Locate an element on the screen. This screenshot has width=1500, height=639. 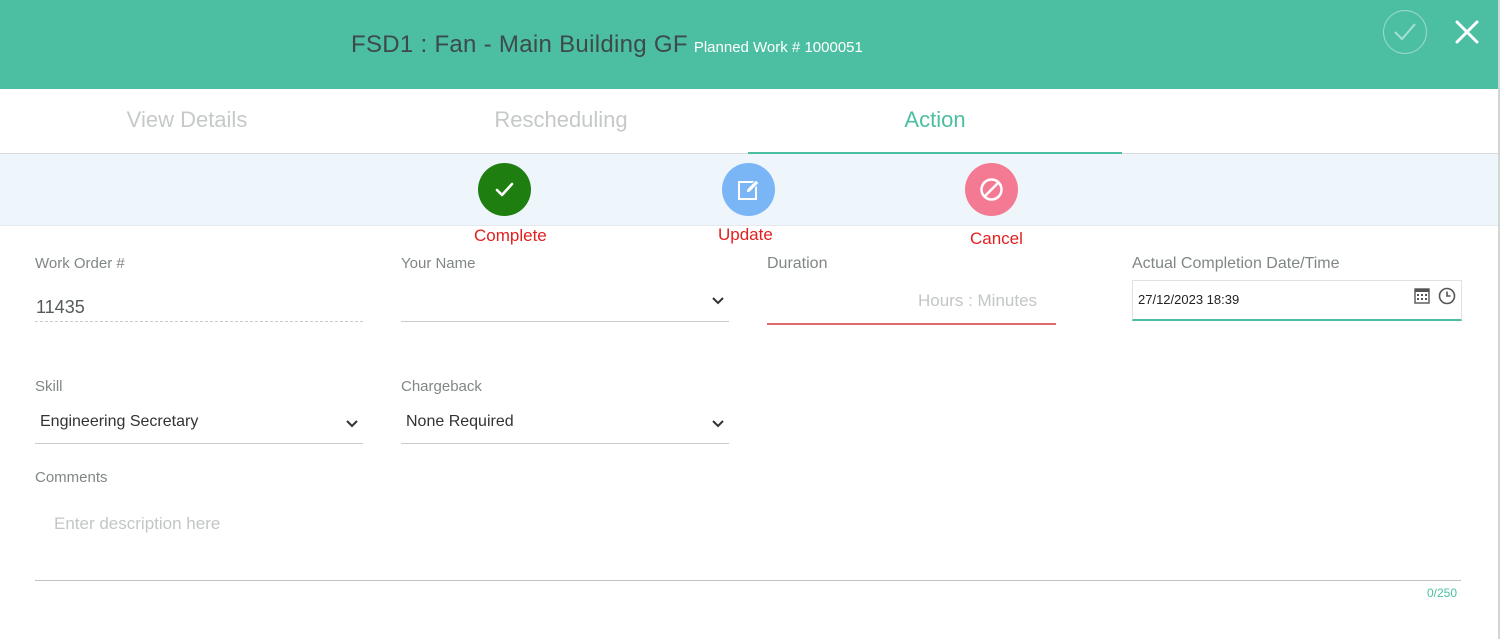
duration-placeholder: Hours : Minutes is located at coordinates (978, 300).